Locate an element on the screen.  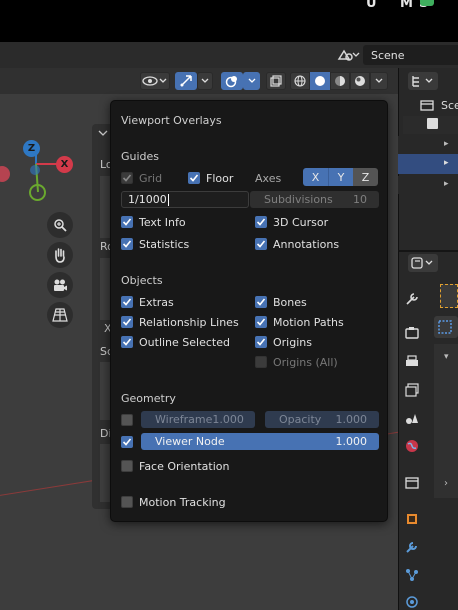
outline-selected-checkbox: Outline Selected is located at coordinates (175, 342).